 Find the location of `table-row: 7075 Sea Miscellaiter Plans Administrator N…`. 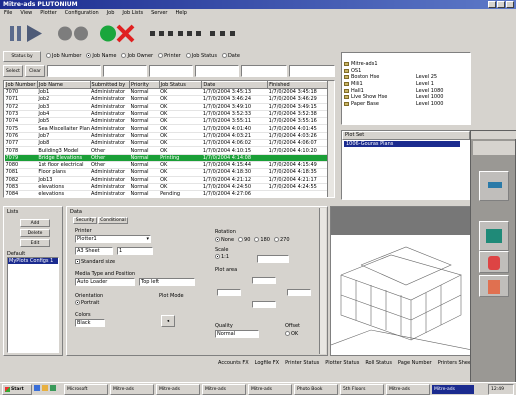

table-row: 7075 Sea Miscellaiter Plans Administrator N… is located at coordinates (169, 128).